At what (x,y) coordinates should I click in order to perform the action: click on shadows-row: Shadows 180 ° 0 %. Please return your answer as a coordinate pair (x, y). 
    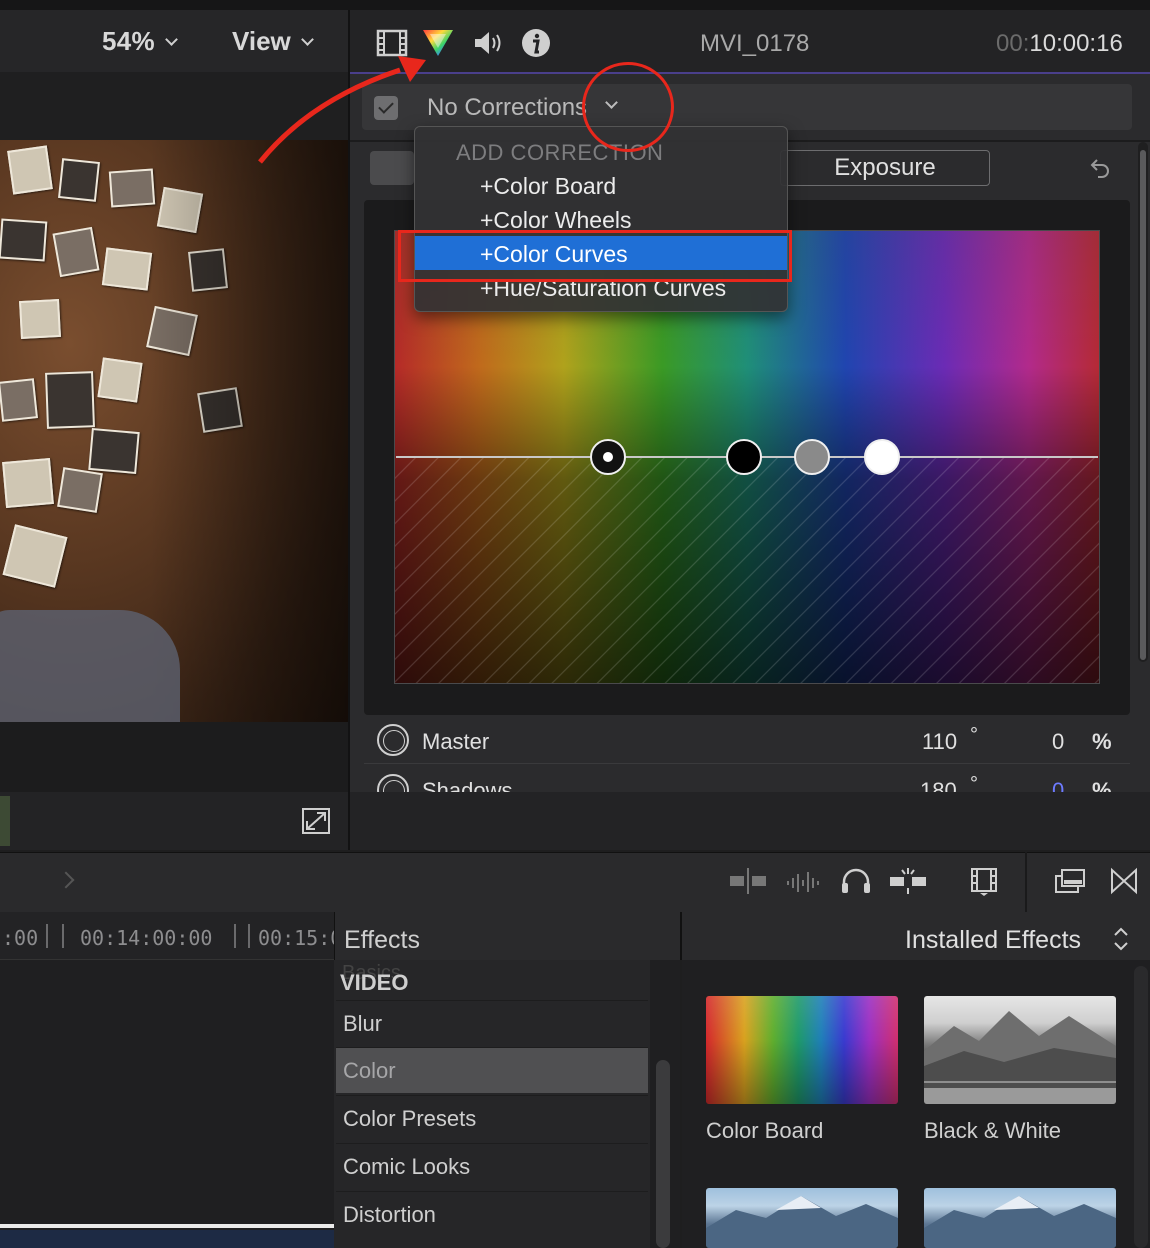
    Looking at the image, I should click on (747, 779).